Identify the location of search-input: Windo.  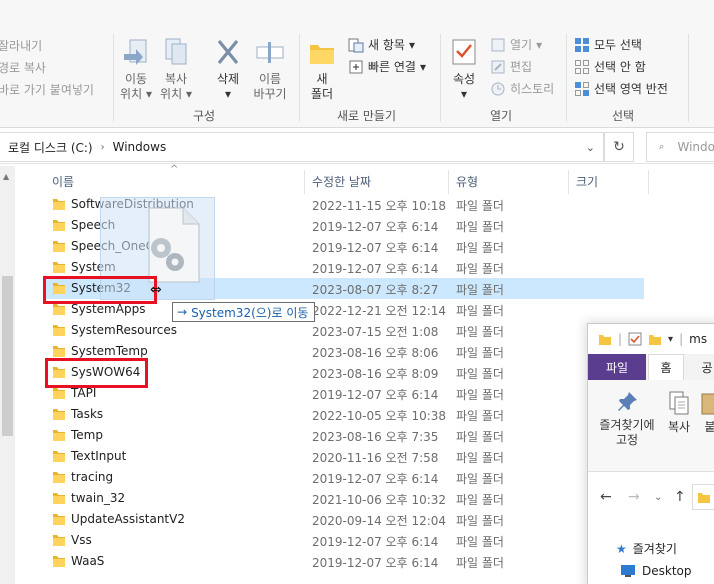
(680, 147).